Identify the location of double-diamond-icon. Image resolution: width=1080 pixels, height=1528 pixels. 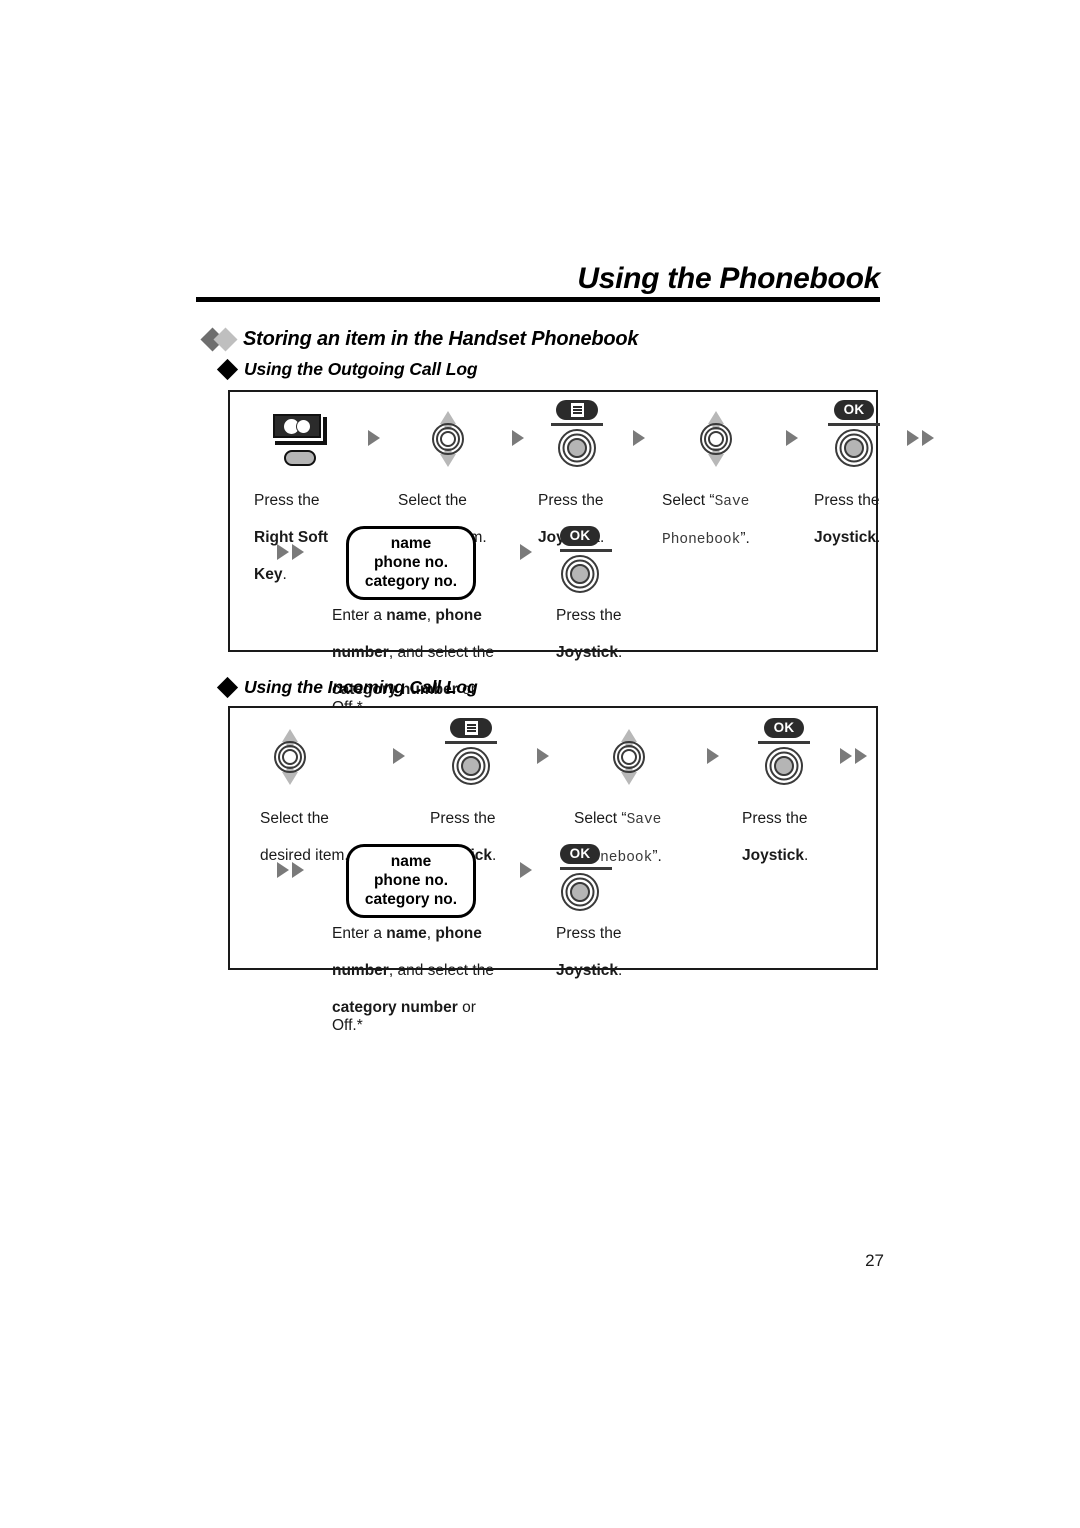
(219, 339).